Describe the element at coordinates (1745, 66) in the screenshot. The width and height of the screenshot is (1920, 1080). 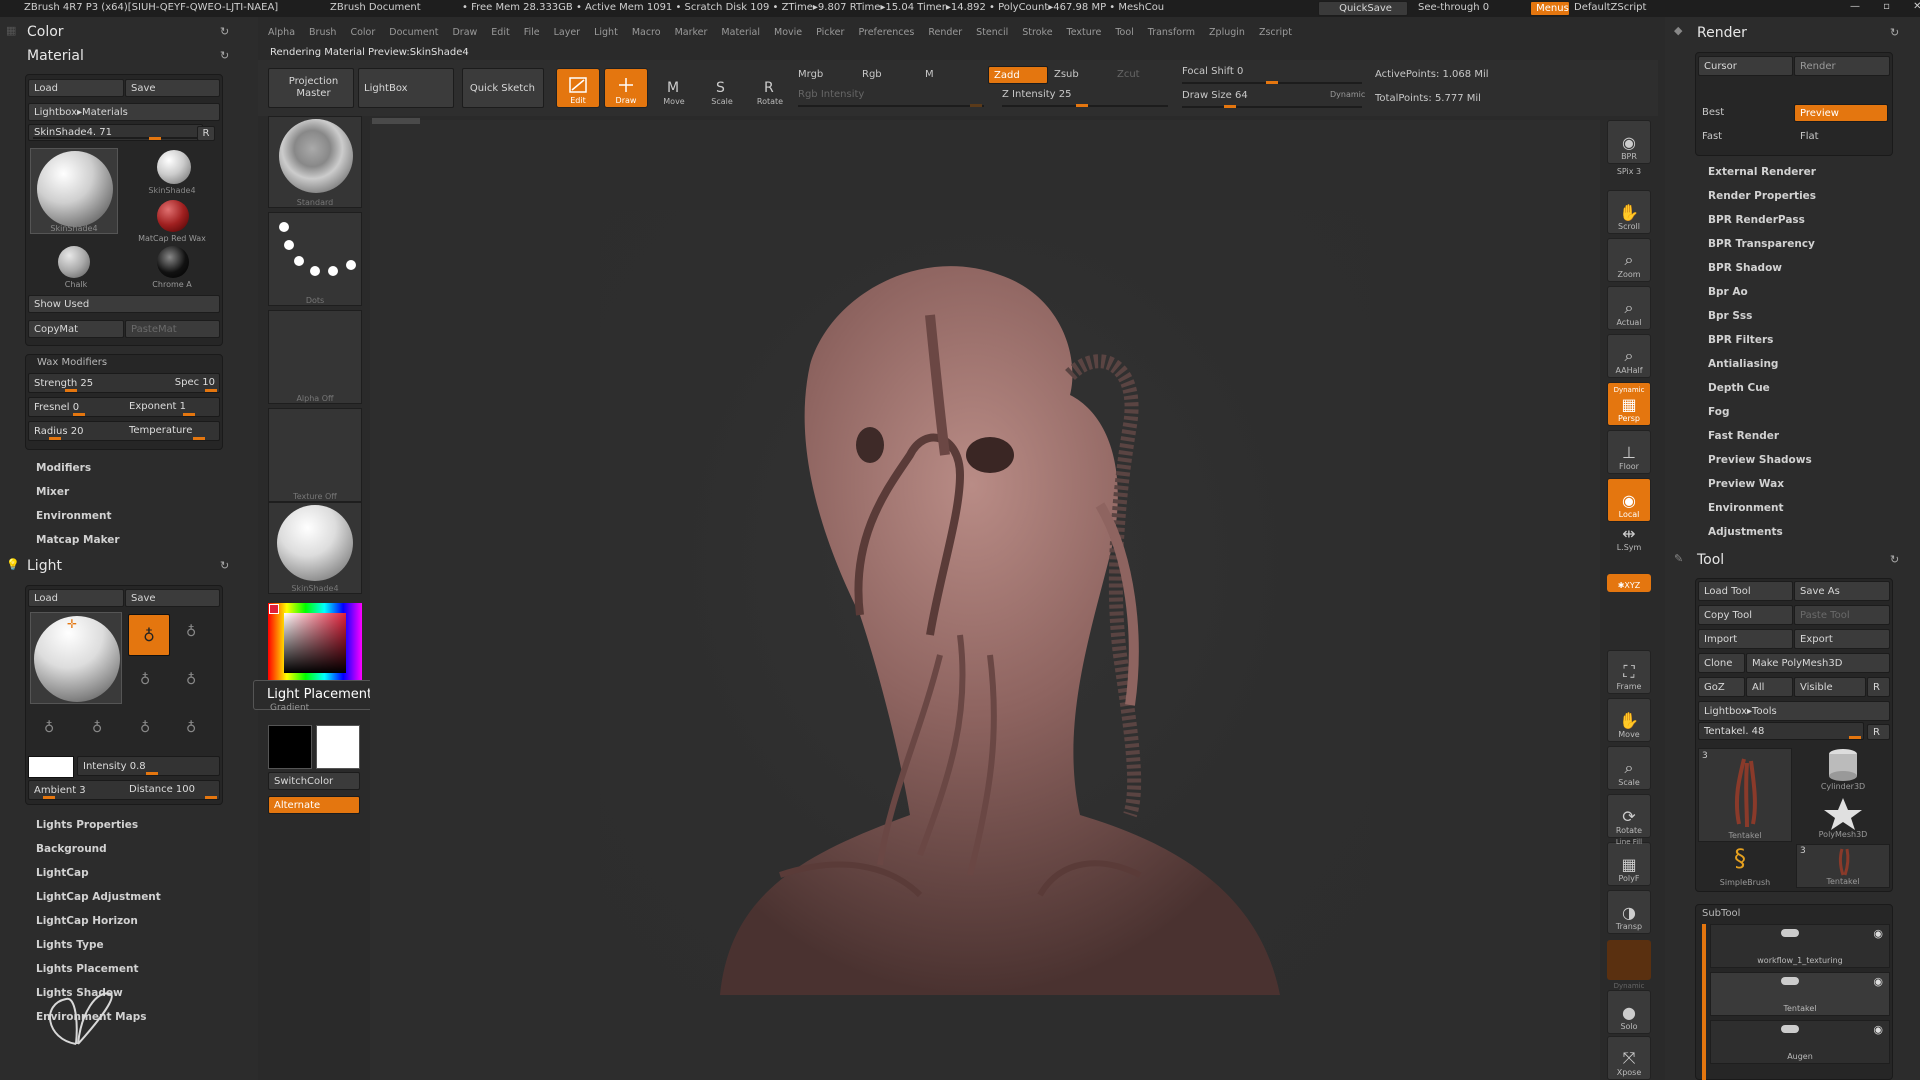
I see `cursor-button: Cursor` at that location.